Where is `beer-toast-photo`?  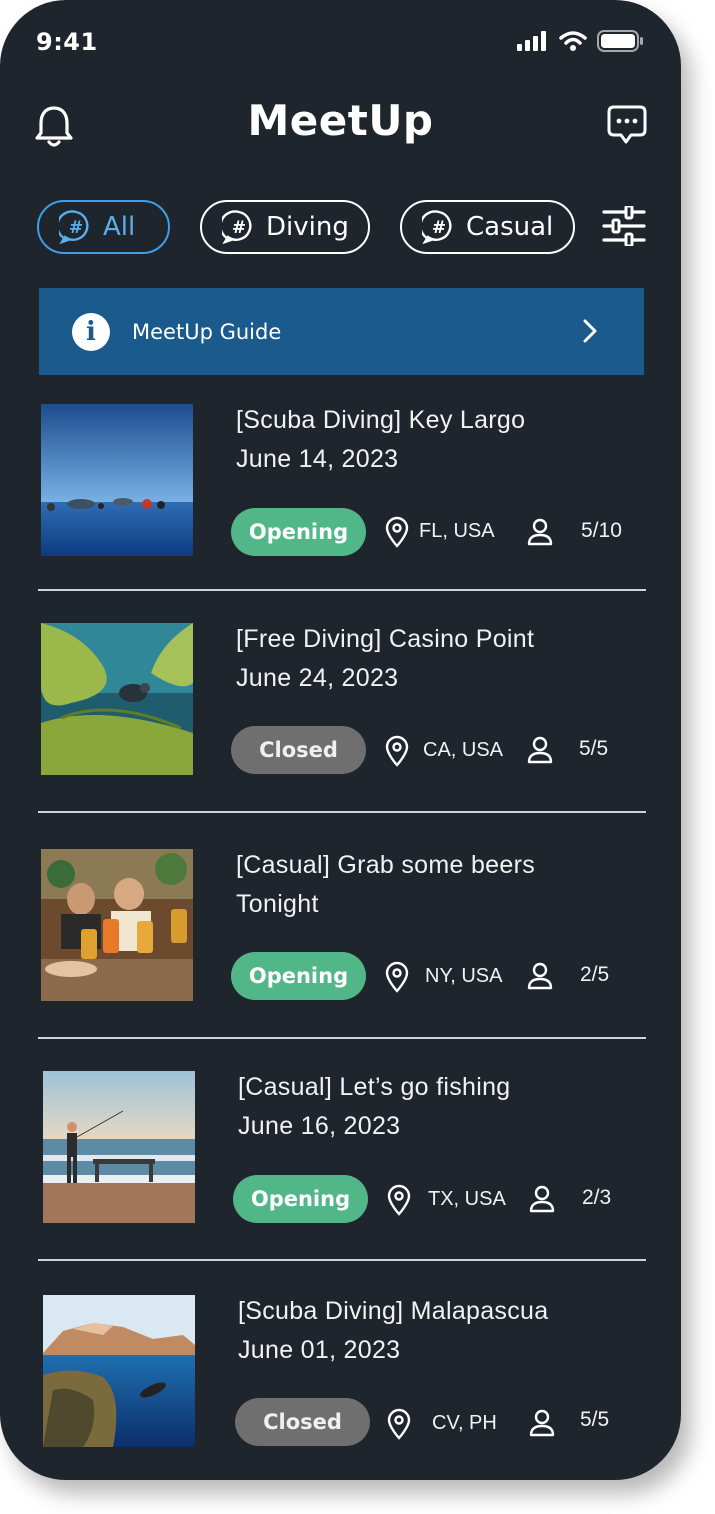 beer-toast-photo is located at coordinates (117, 925).